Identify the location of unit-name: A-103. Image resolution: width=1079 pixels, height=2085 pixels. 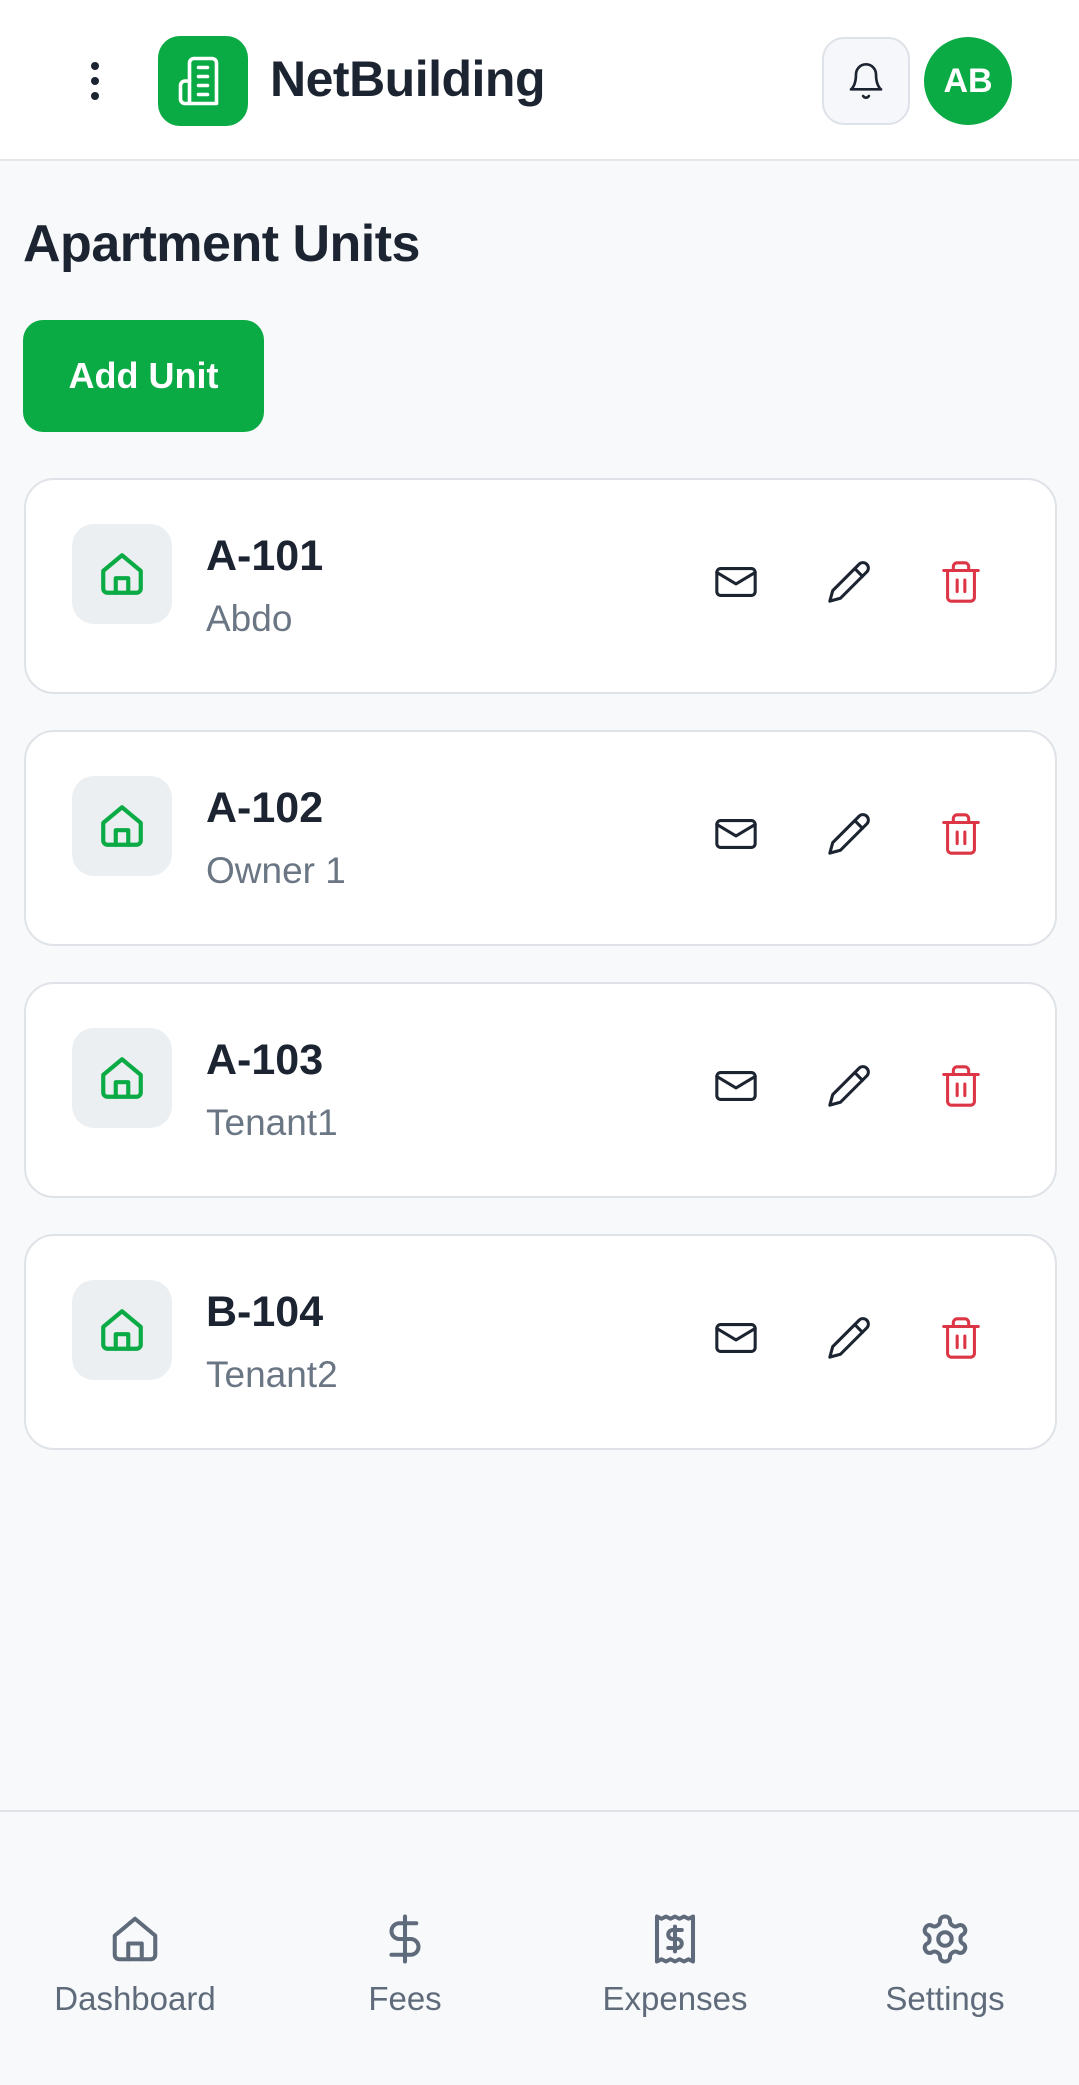
(265, 1060).